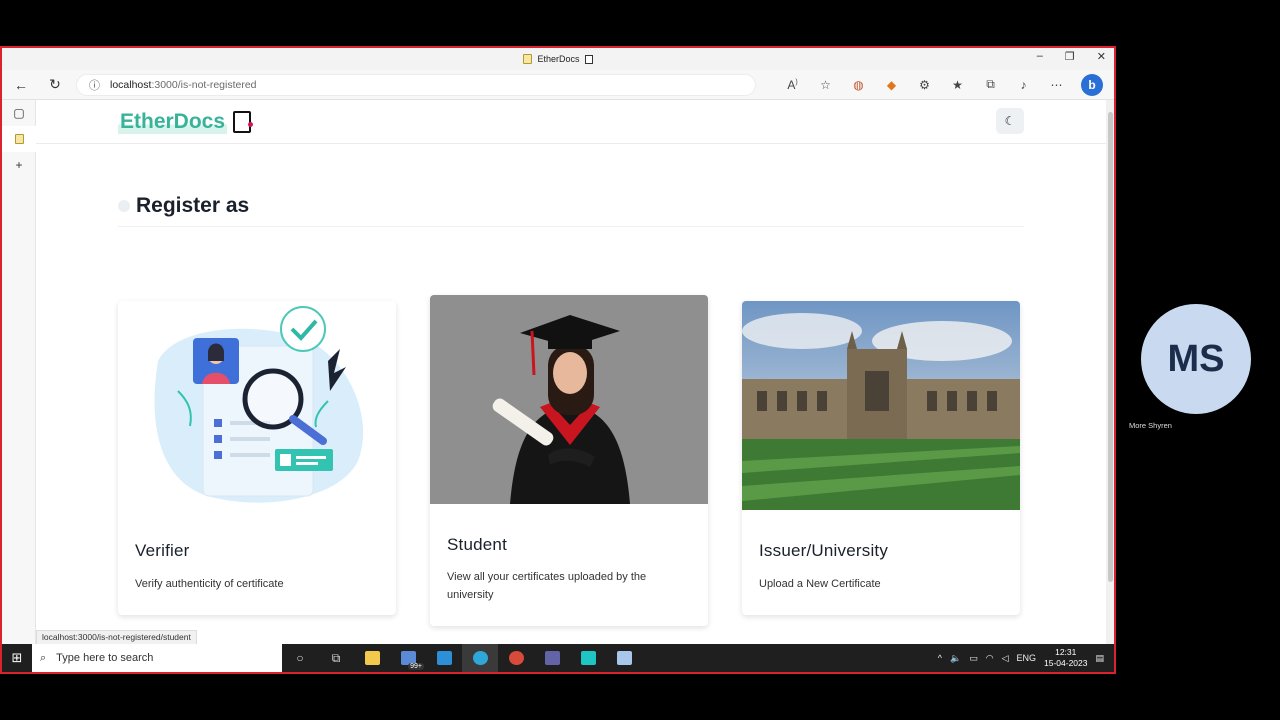  Describe the element at coordinates (173, 122) in the screenshot. I see `logo-text: EtherDocs` at that location.